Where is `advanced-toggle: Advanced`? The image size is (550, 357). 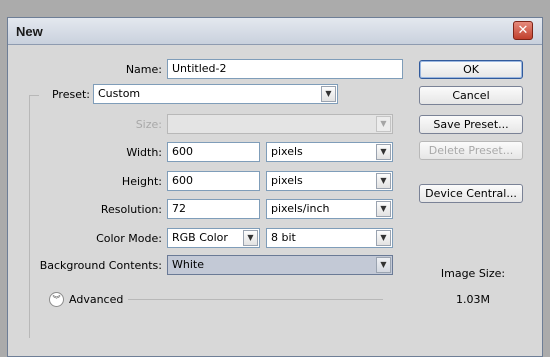
advanced-toggle: Advanced is located at coordinates (96, 300).